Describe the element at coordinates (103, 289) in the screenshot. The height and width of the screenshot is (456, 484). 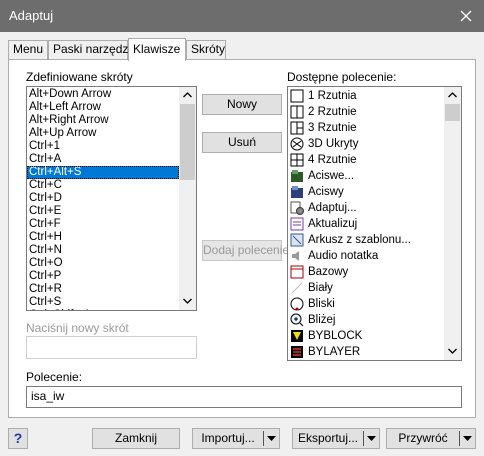
I see `shortcut-item: Ctrl+R` at that location.